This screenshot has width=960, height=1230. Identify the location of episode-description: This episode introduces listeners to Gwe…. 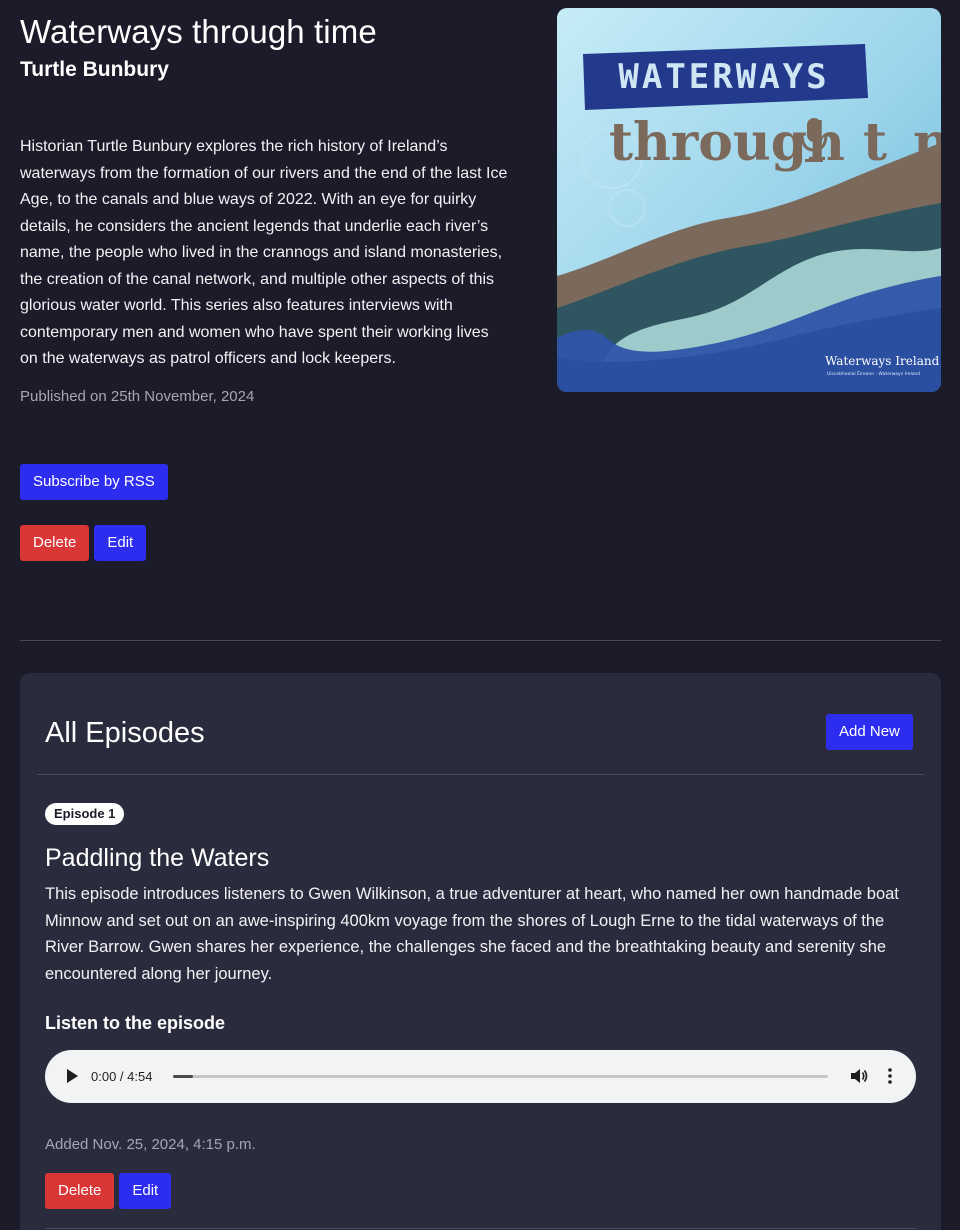
(472, 934).